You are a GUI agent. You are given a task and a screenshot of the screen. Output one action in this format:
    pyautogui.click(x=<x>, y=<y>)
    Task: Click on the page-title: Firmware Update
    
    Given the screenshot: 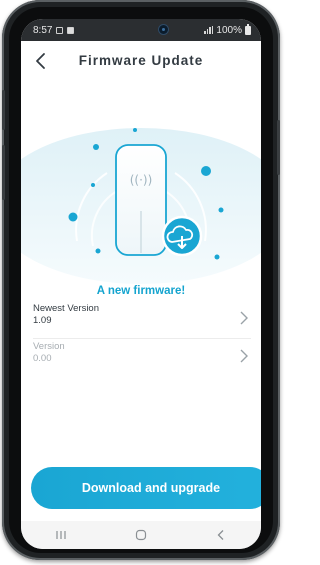 What is the action you would take?
    pyautogui.click(x=141, y=60)
    